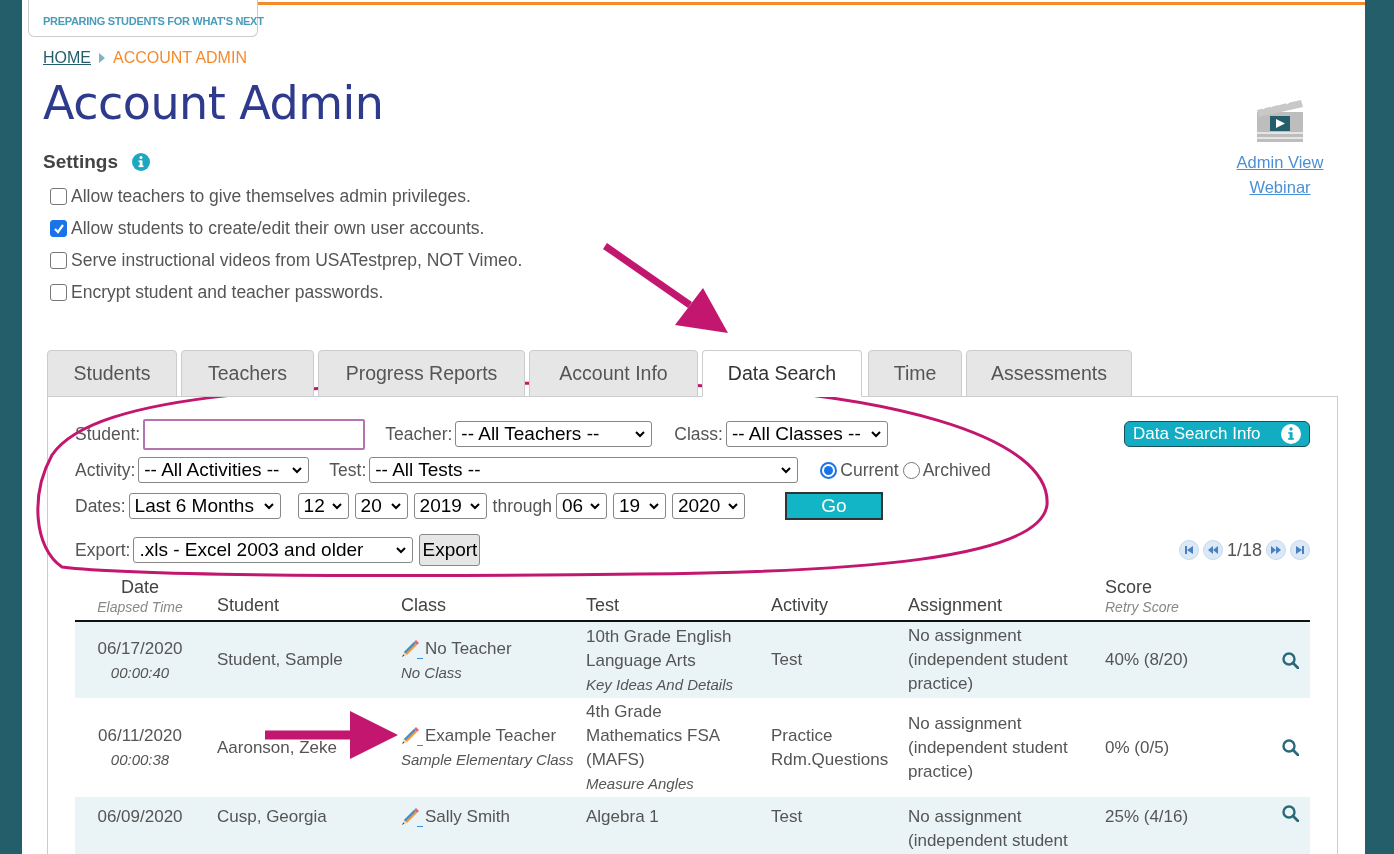 This screenshot has height=854, width=1394. Describe the element at coordinates (249, 605) in the screenshot. I see `column-header: Student` at that location.